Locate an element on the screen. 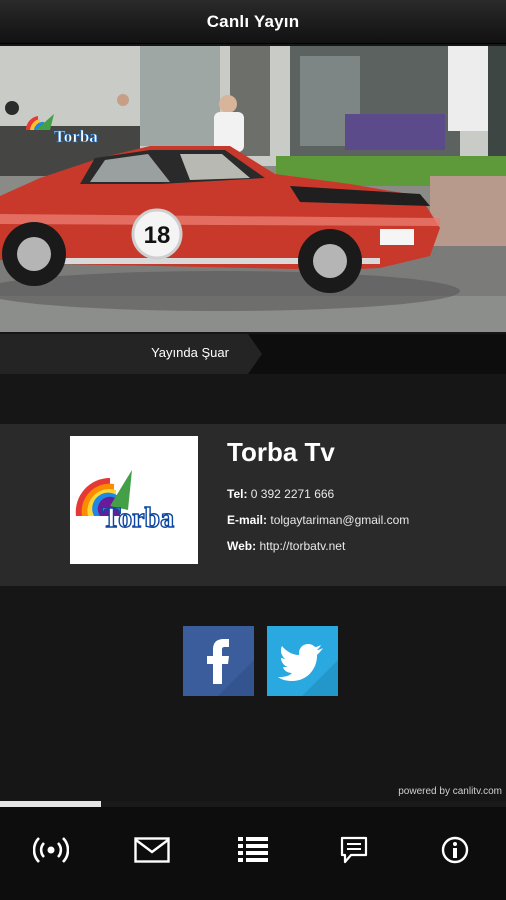  bottom-nav is located at coordinates (253, 853).